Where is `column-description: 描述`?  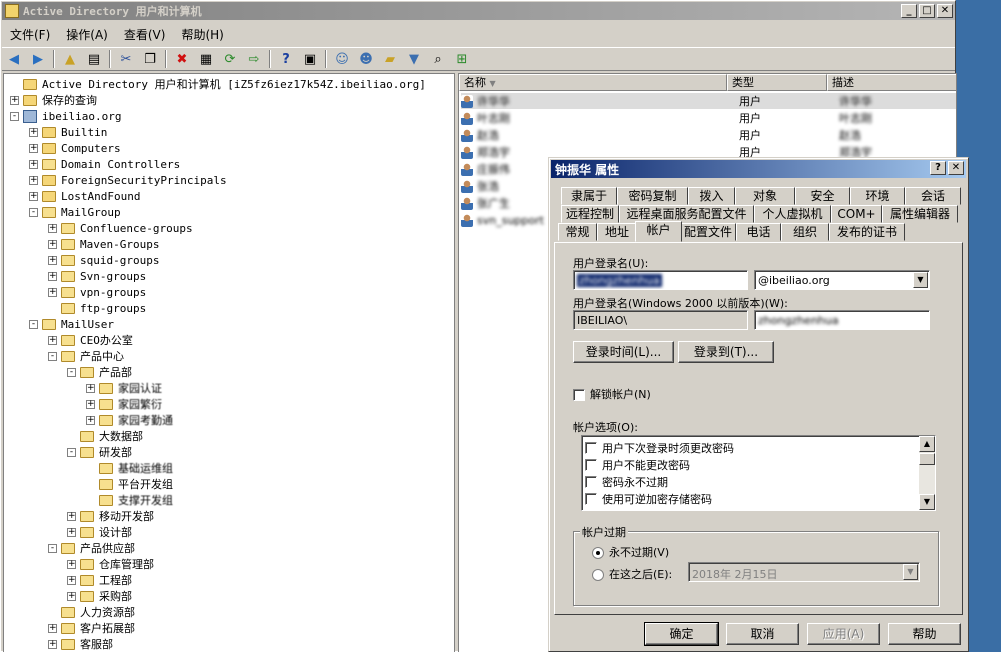
column-description: 描述 is located at coordinates (891, 82).